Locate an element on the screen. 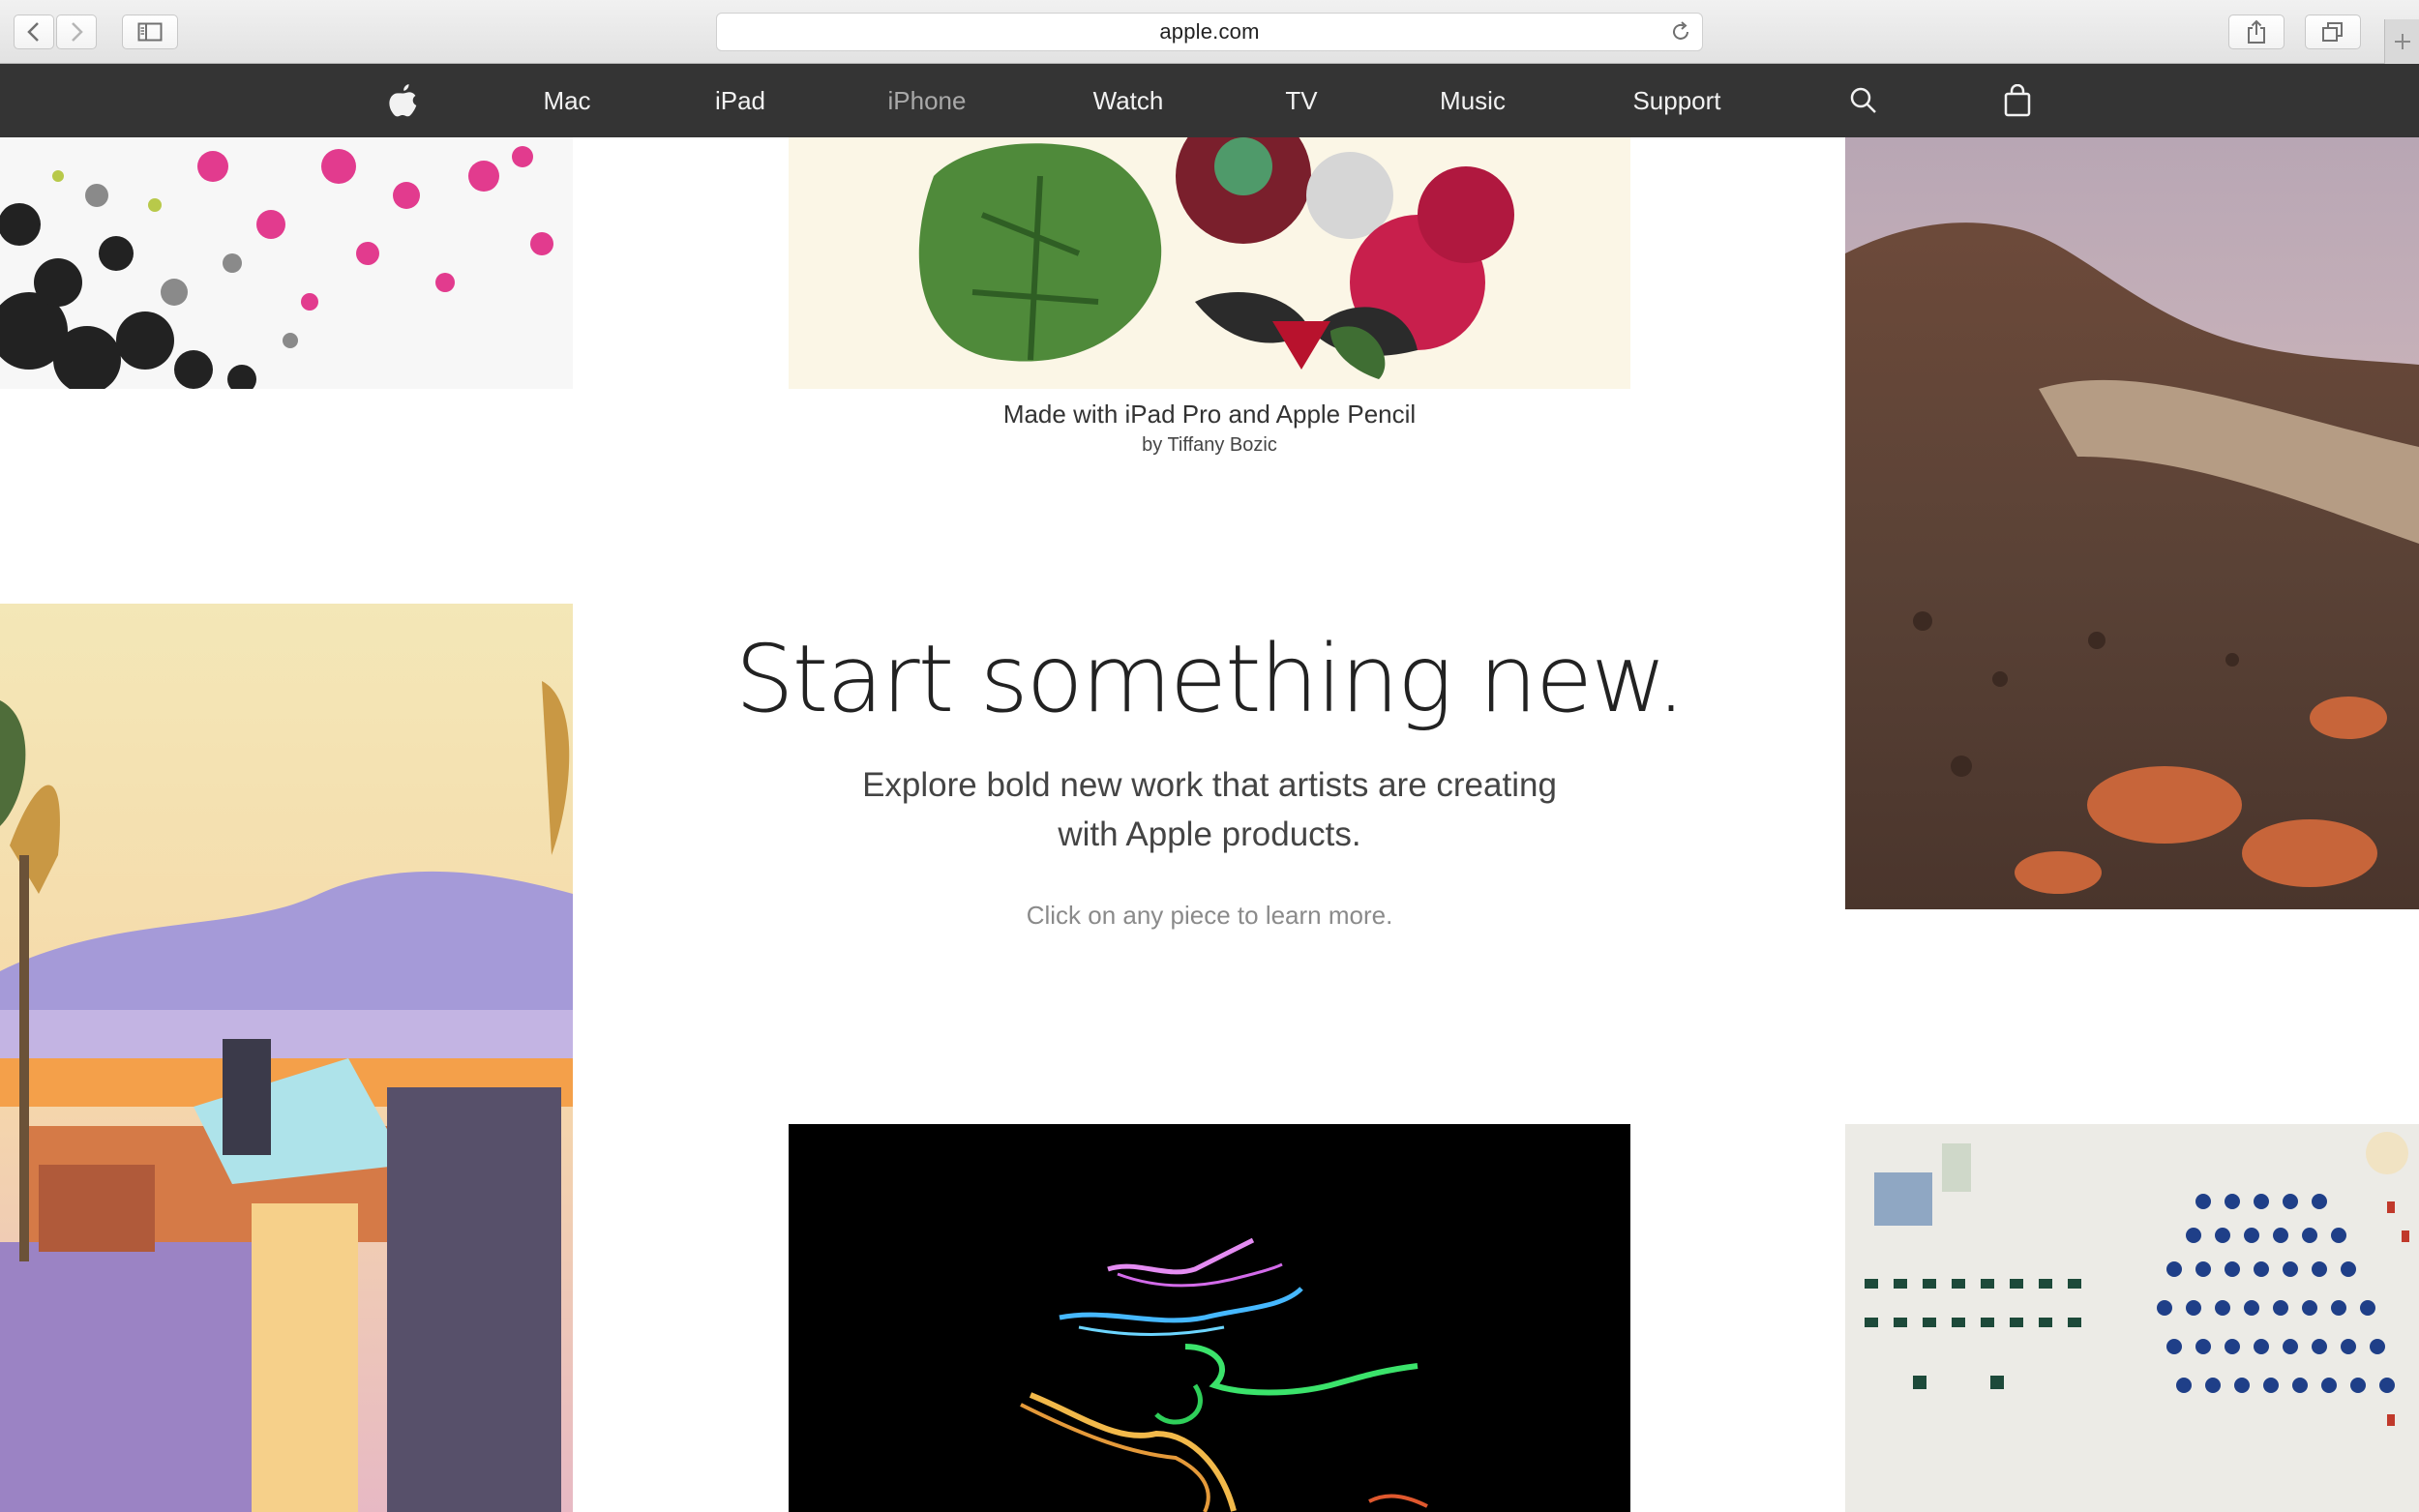 The image size is (2419, 1512). share-icon is located at coordinates (2256, 31).